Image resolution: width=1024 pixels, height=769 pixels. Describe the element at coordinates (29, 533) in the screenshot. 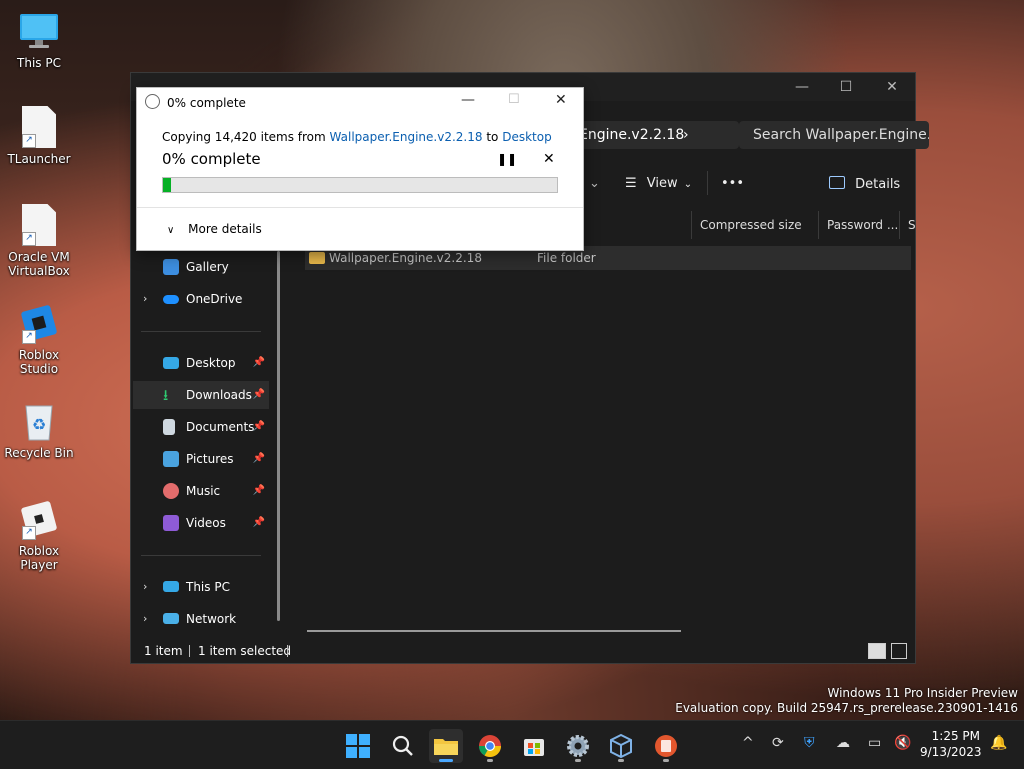

I see `shortcut-arrow-icon: ↗` at that location.